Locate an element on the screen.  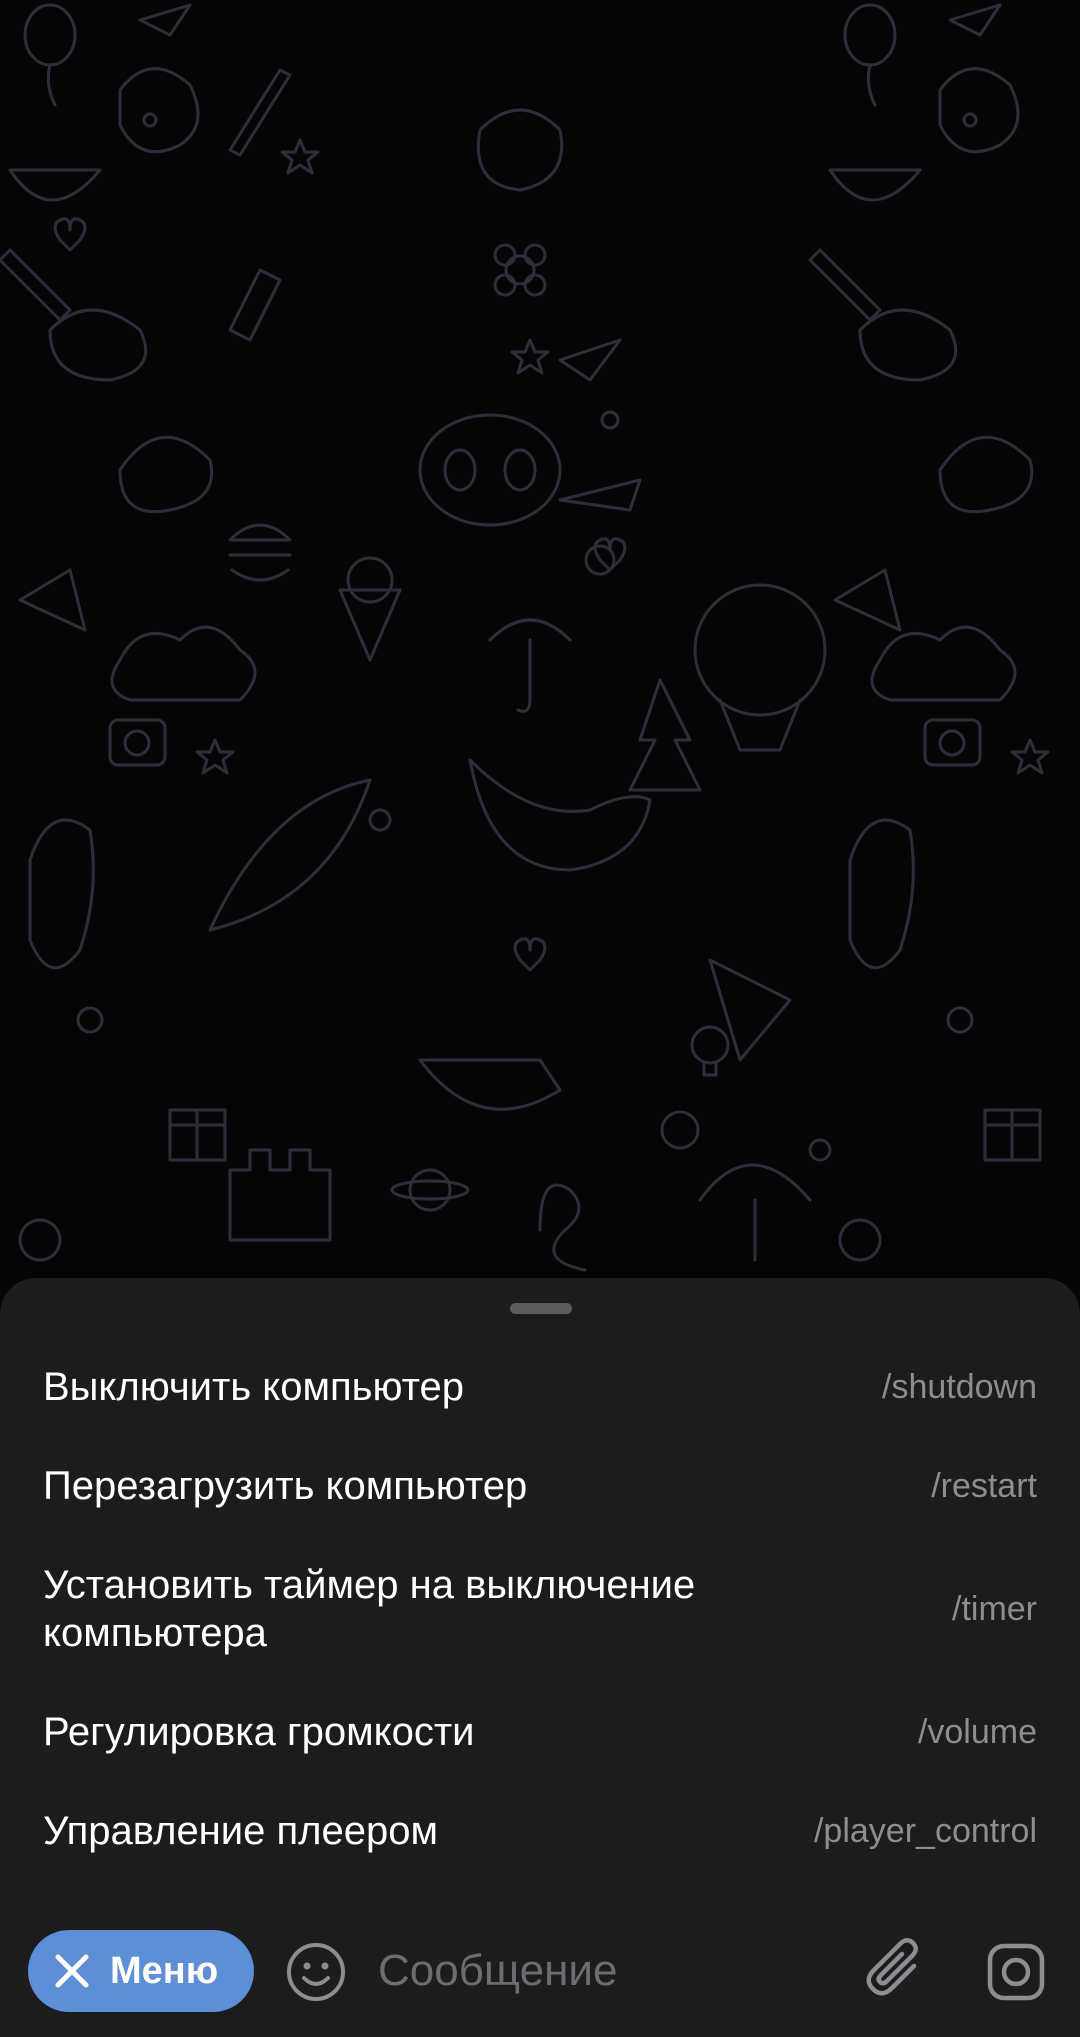
command-description: Перезагрузить компьютер is located at coordinates (285, 1486).